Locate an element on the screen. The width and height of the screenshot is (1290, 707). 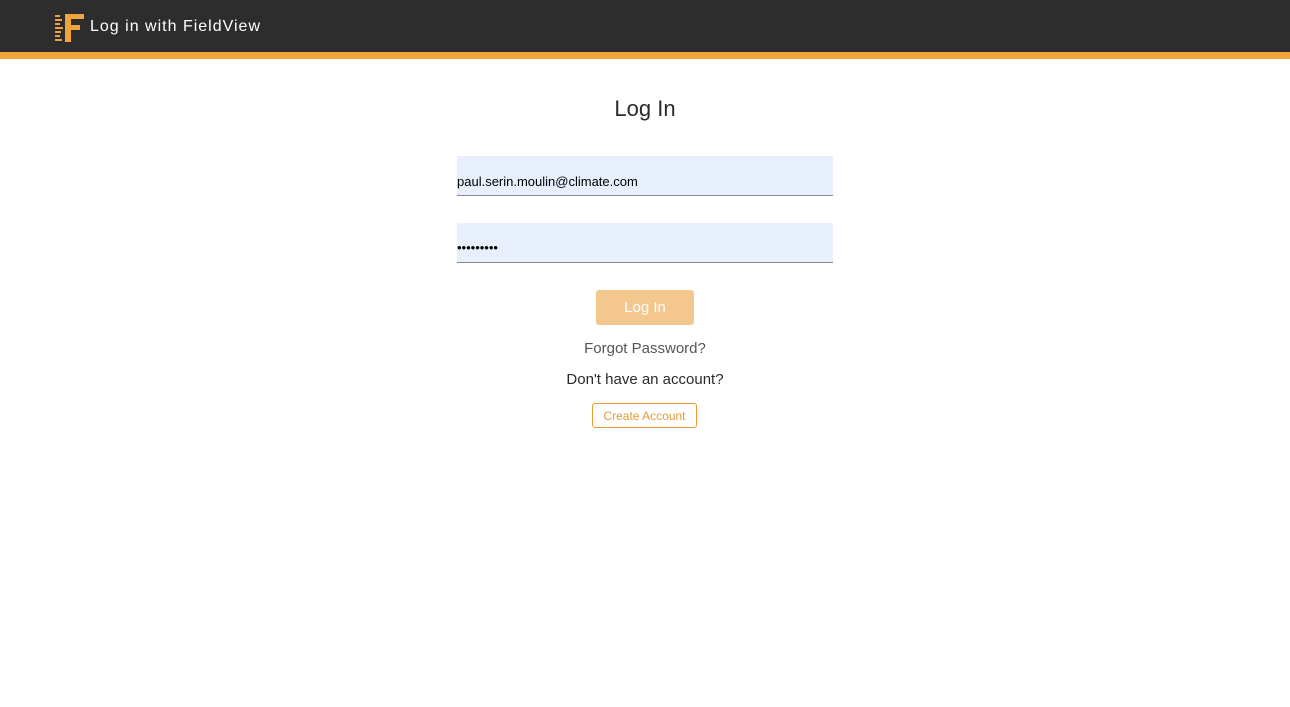
app-title: Log in with FieldView is located at coordinates (176, 26).